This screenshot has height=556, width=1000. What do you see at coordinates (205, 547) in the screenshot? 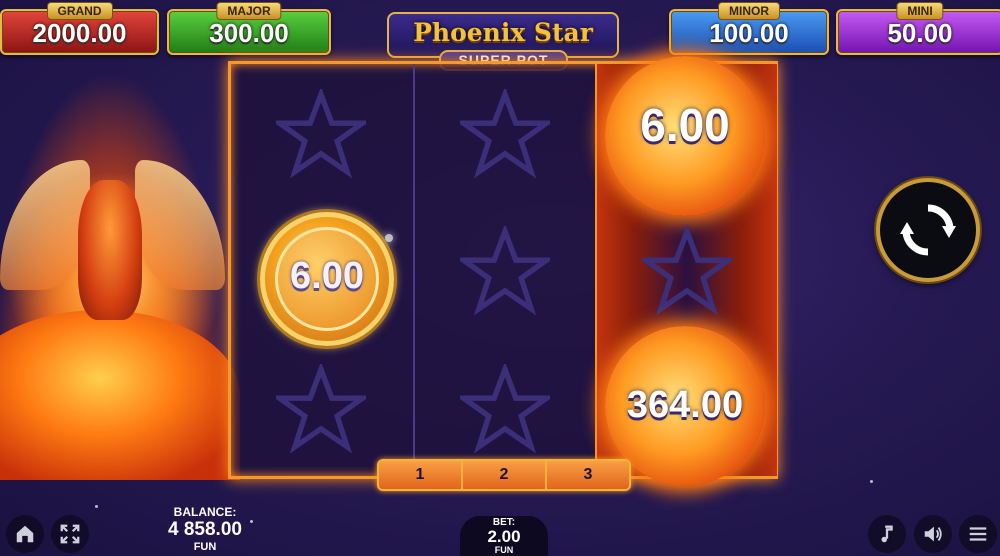
I see `balance-currency: FUN` at bounding box center [205, 547].